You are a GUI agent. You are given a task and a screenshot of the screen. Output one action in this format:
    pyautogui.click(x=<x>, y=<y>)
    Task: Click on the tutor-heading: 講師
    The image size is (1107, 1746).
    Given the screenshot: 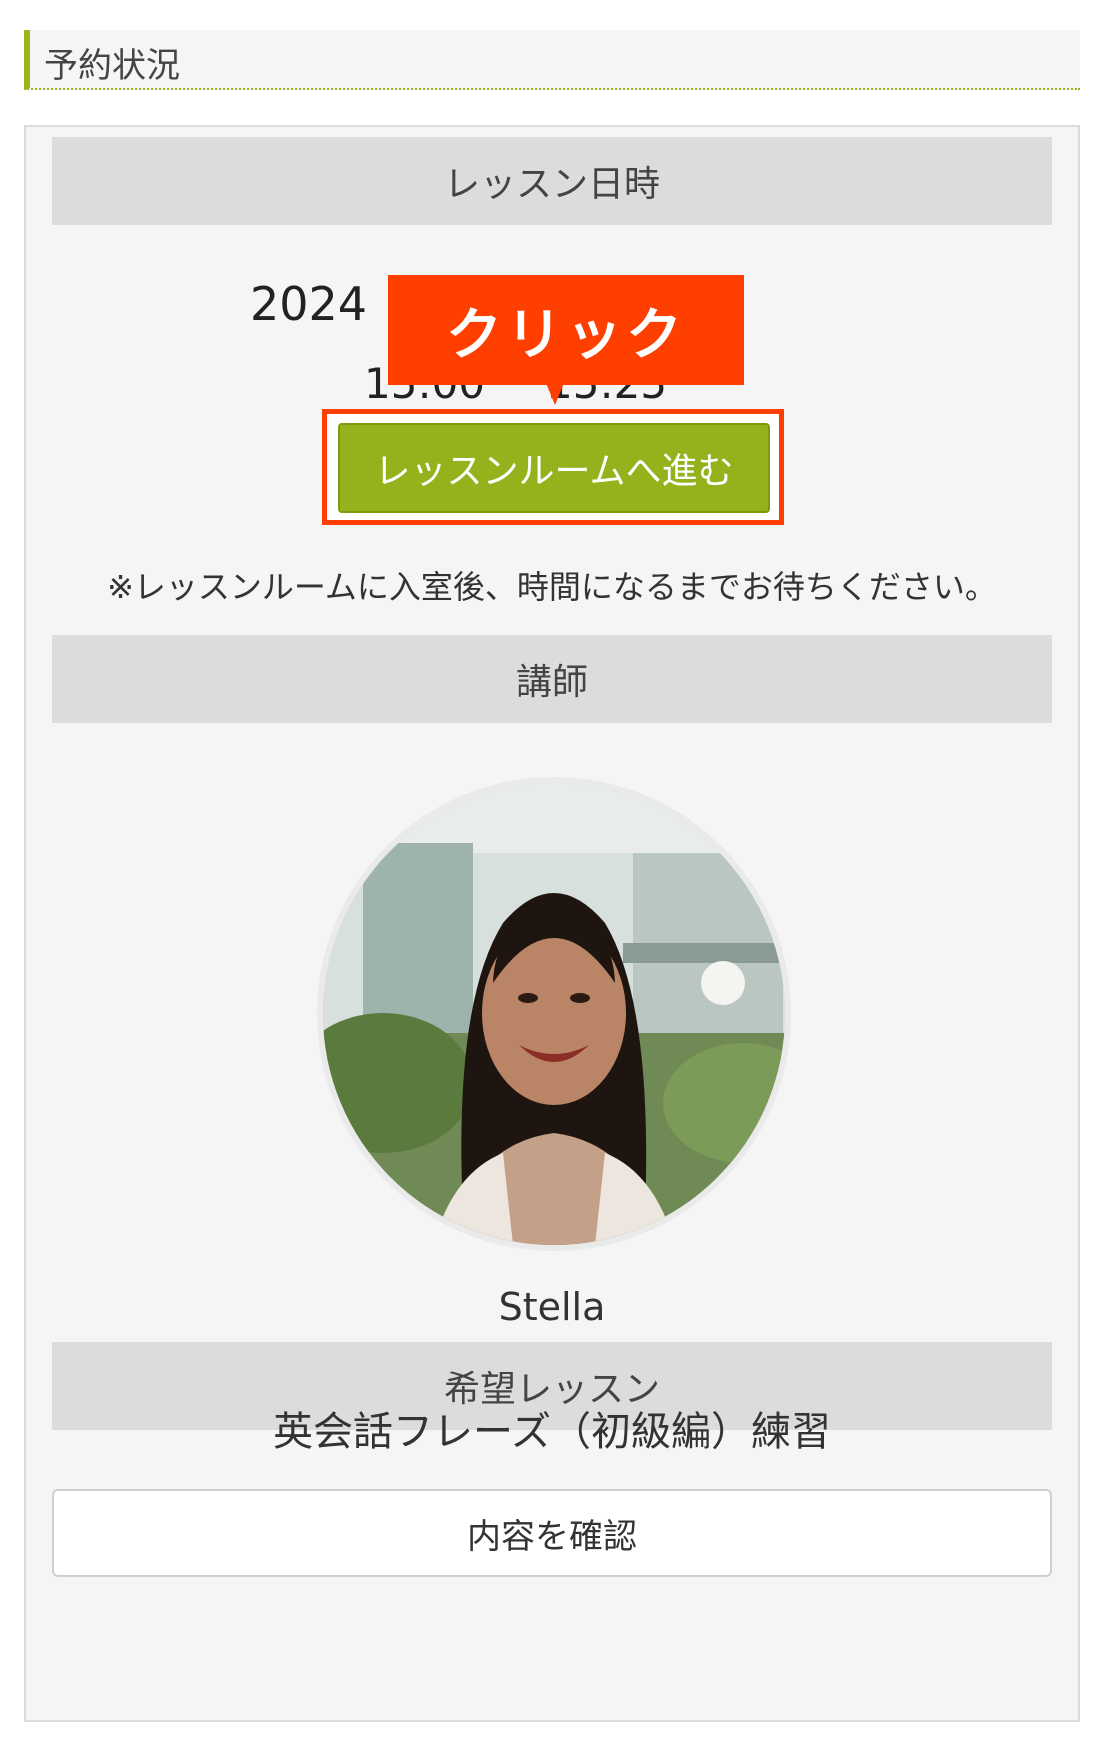 What is the action you would take?
    pyautogui.click(x=552, y=679)
    